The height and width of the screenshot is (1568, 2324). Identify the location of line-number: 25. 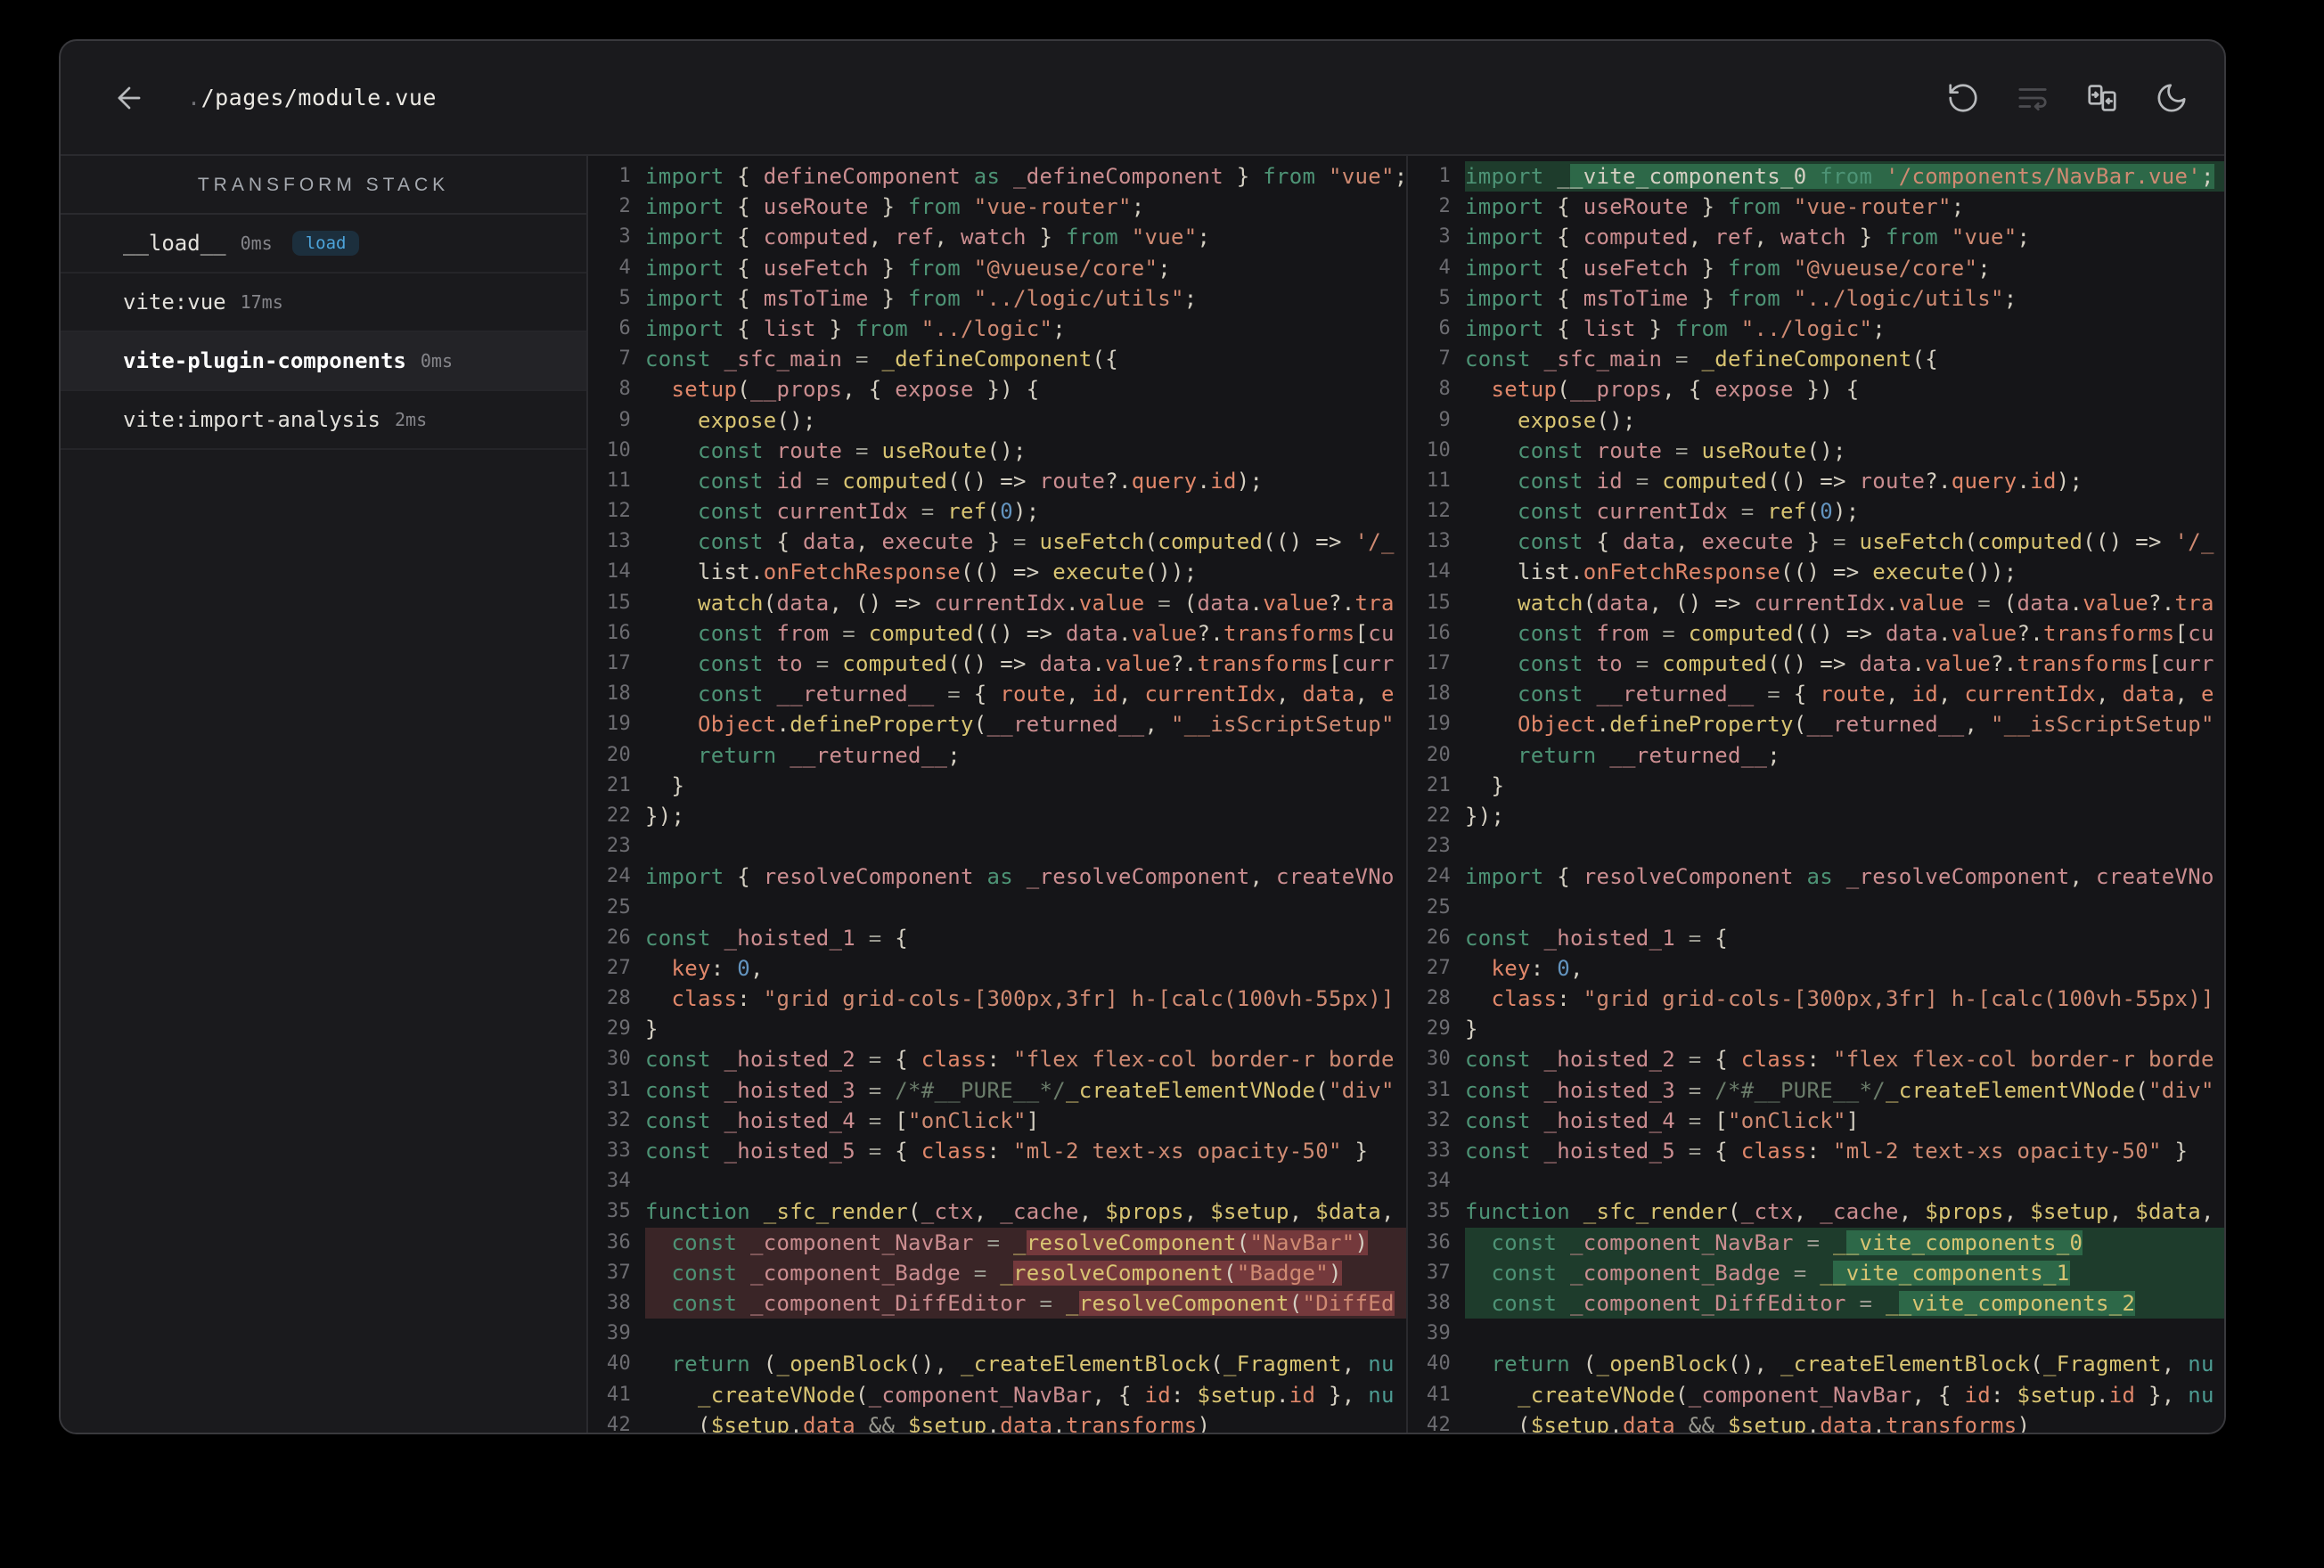
(1438, 907).